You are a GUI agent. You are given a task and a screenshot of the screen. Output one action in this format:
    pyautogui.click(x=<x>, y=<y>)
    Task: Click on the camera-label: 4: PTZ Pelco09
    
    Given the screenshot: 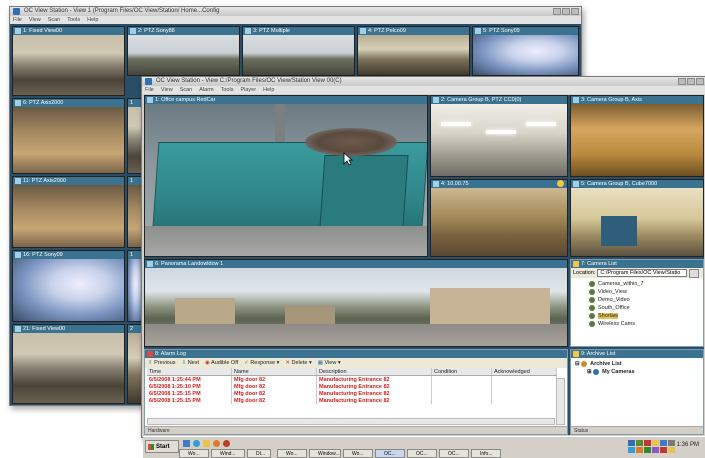 What is the action you would take?
    pyautogui.click(x=387, y=31)
    